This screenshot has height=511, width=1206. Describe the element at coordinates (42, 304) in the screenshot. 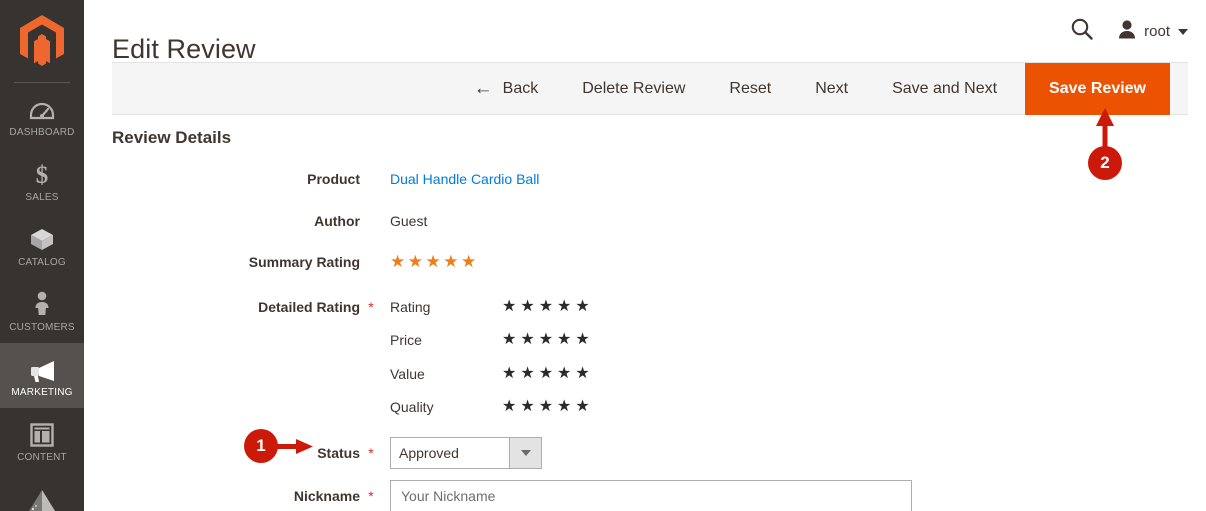

I see `person-icon` at that location.